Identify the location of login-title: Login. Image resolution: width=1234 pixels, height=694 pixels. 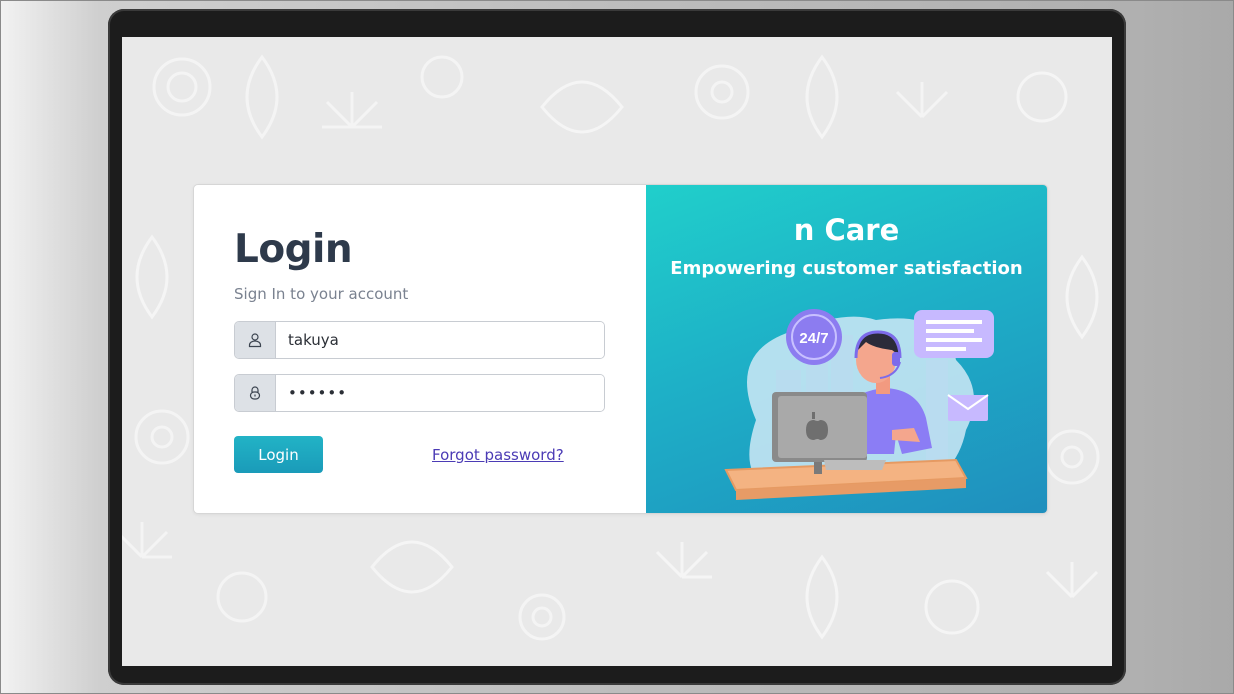
(293, 249).